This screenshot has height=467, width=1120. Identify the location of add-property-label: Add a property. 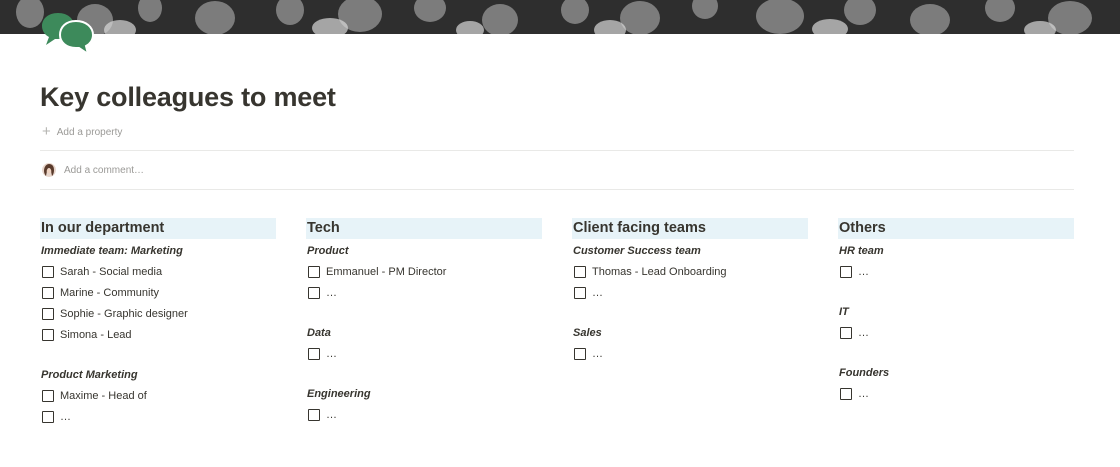
(89, 132).